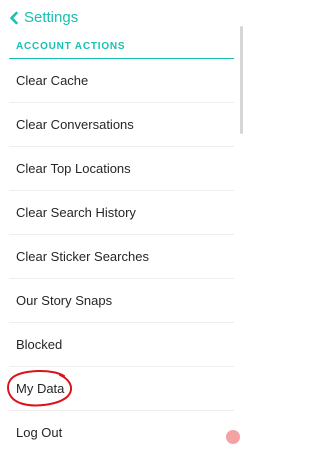 The image size is (320, 455). What do you see at coordinates (76, 212) in the screenshot?
I see `item-label: Clear Search History` at bounding box center [76, 212].